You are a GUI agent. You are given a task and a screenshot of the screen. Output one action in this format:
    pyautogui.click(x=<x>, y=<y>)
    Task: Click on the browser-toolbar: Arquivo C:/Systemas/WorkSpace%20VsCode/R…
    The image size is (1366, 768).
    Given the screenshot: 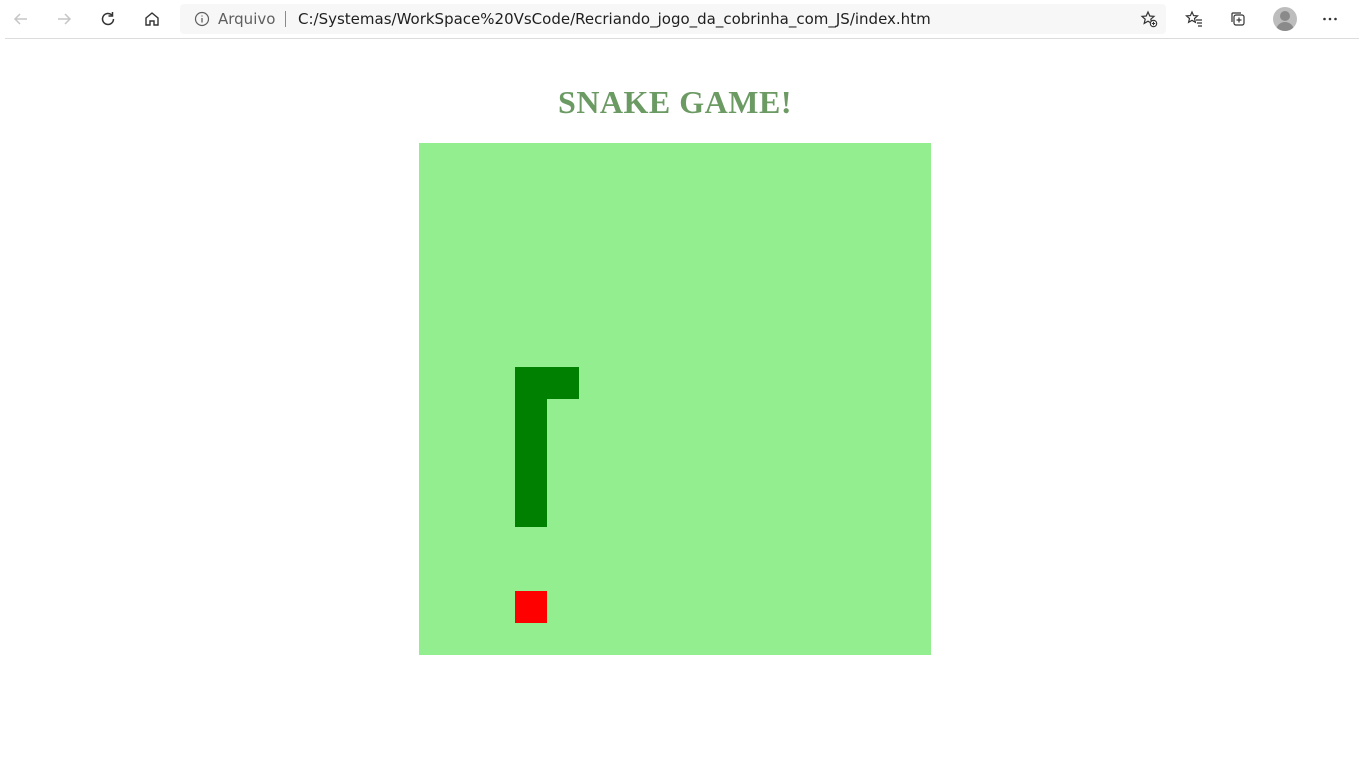 What is the action you would take?
    pyautogui.click(x=682, y=19)
    